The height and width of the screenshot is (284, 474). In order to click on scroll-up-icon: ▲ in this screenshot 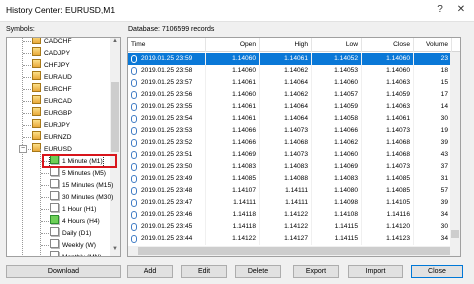, I will do `click(115, 43)`.